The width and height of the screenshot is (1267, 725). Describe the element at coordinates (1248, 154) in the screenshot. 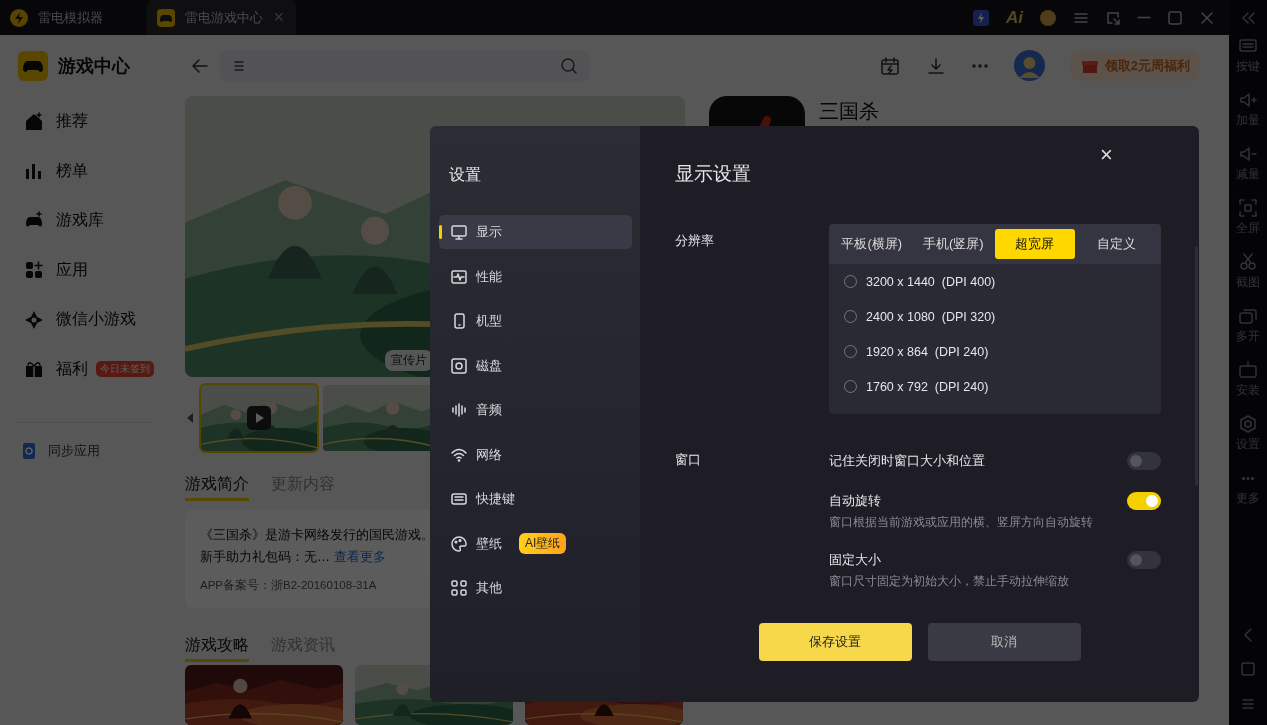

I see `volume-down-icon` at that location.